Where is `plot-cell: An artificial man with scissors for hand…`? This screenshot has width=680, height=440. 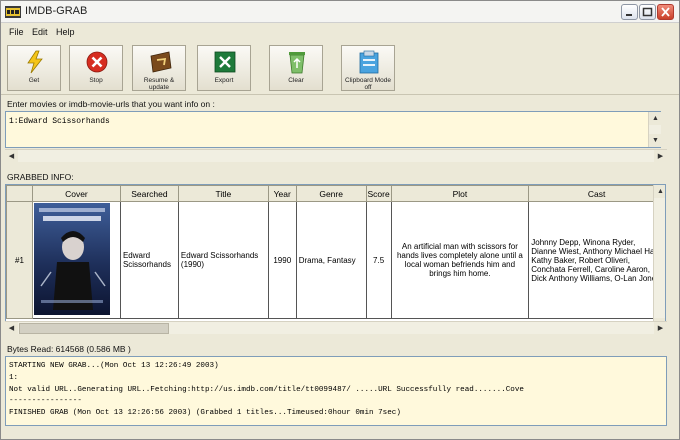
plot-cell: An artificial man with scissors for hand… is located at coordinates (460, 260).